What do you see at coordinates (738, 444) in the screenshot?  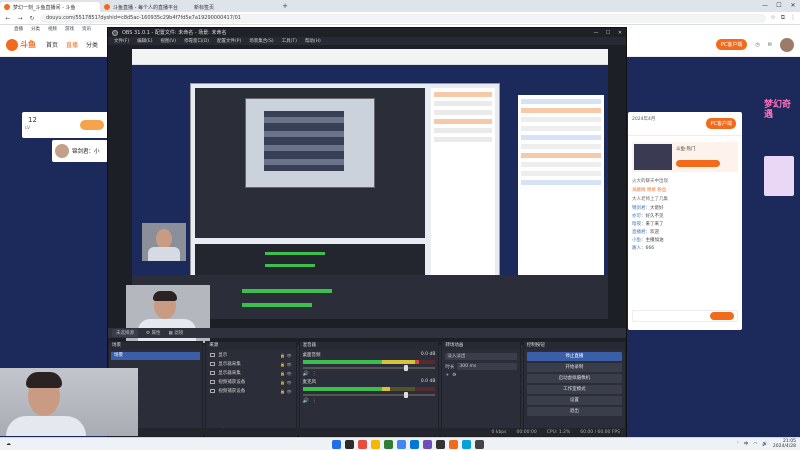 I see `chevron-up-icon: ˄` at bounding box center [738, 444].